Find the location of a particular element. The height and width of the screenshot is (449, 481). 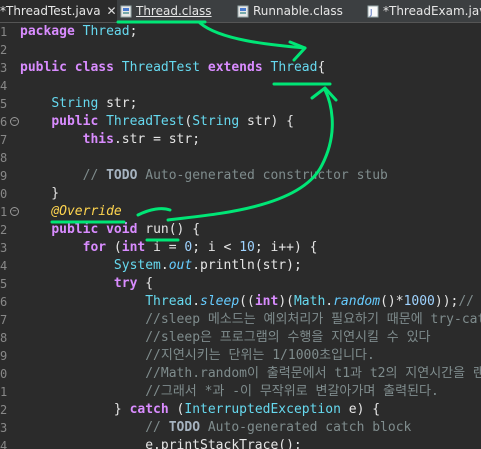

code-text: } is located at coordinates (40, 193).